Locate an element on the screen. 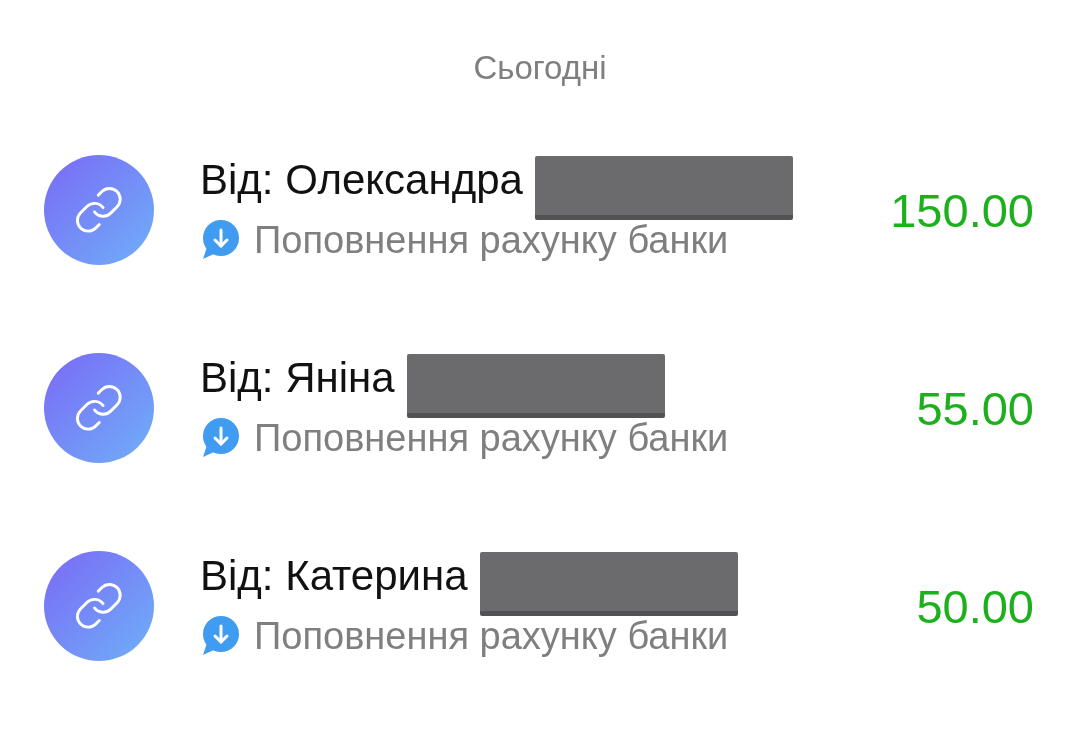  transaction-amount: 55.00 is located at coordinates (975, 408).